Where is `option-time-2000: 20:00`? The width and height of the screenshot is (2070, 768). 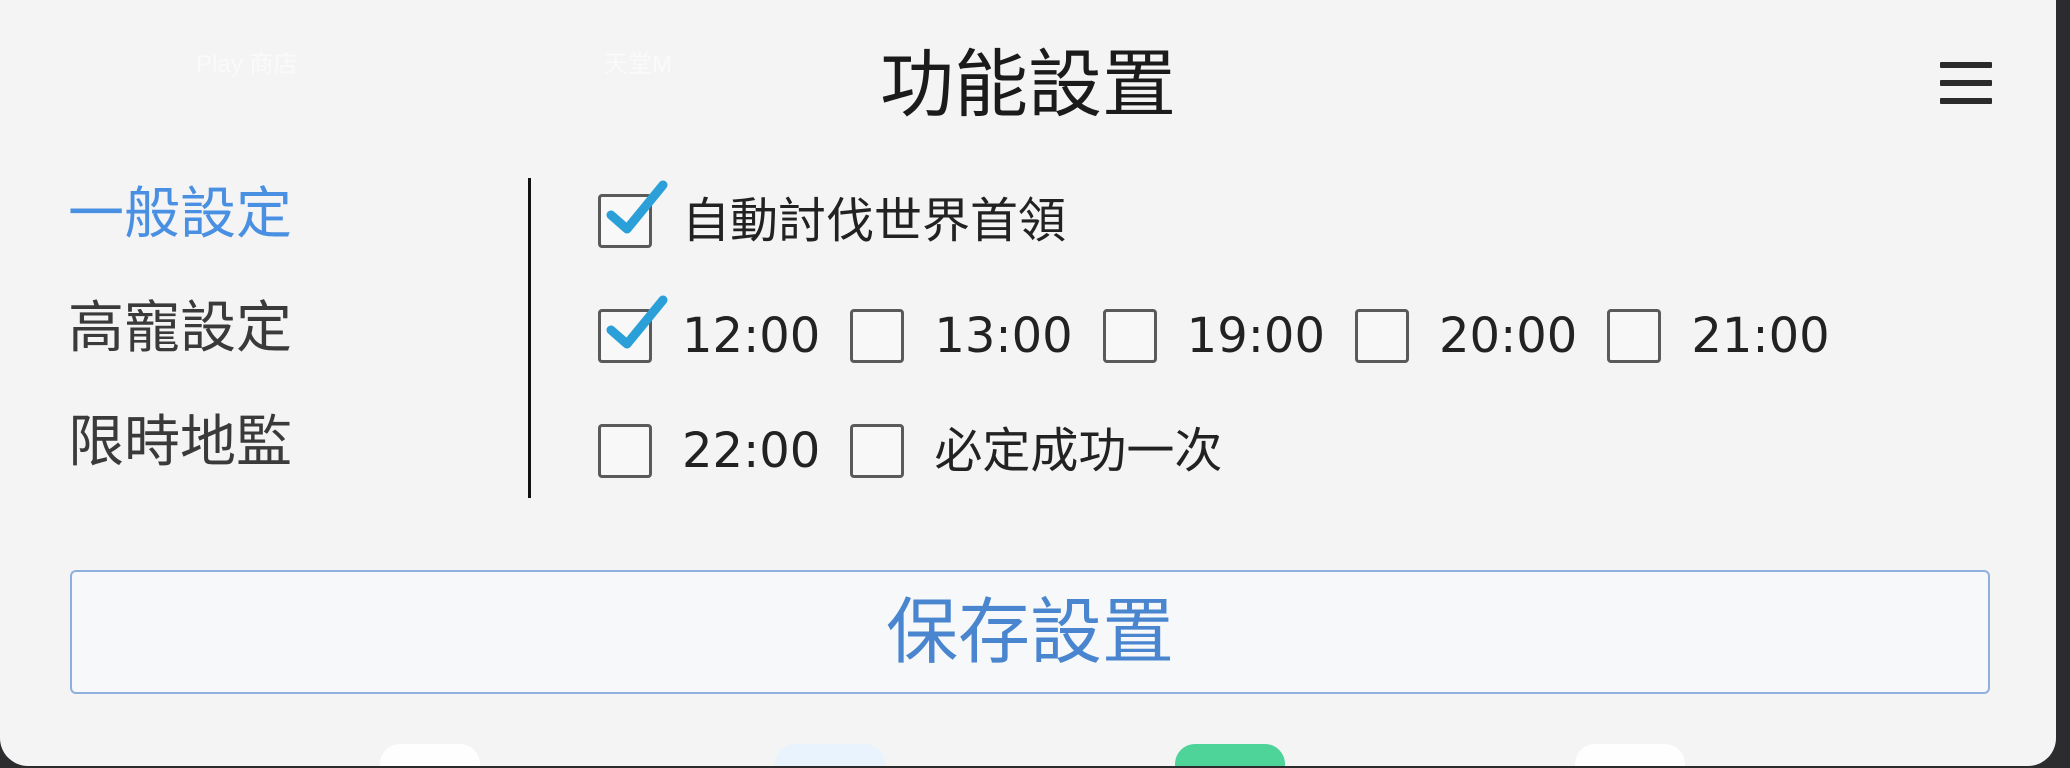
option-time-2000: 20:00 is located at coordinates (1466, 336).